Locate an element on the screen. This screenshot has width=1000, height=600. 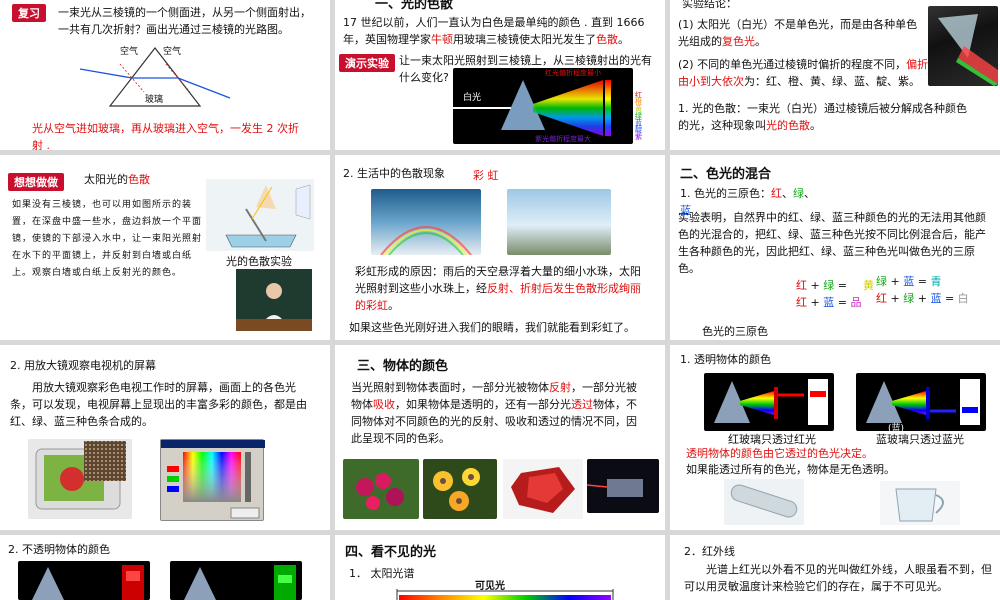
label-glass: 玻璃 is located at coordinates (154, 100).